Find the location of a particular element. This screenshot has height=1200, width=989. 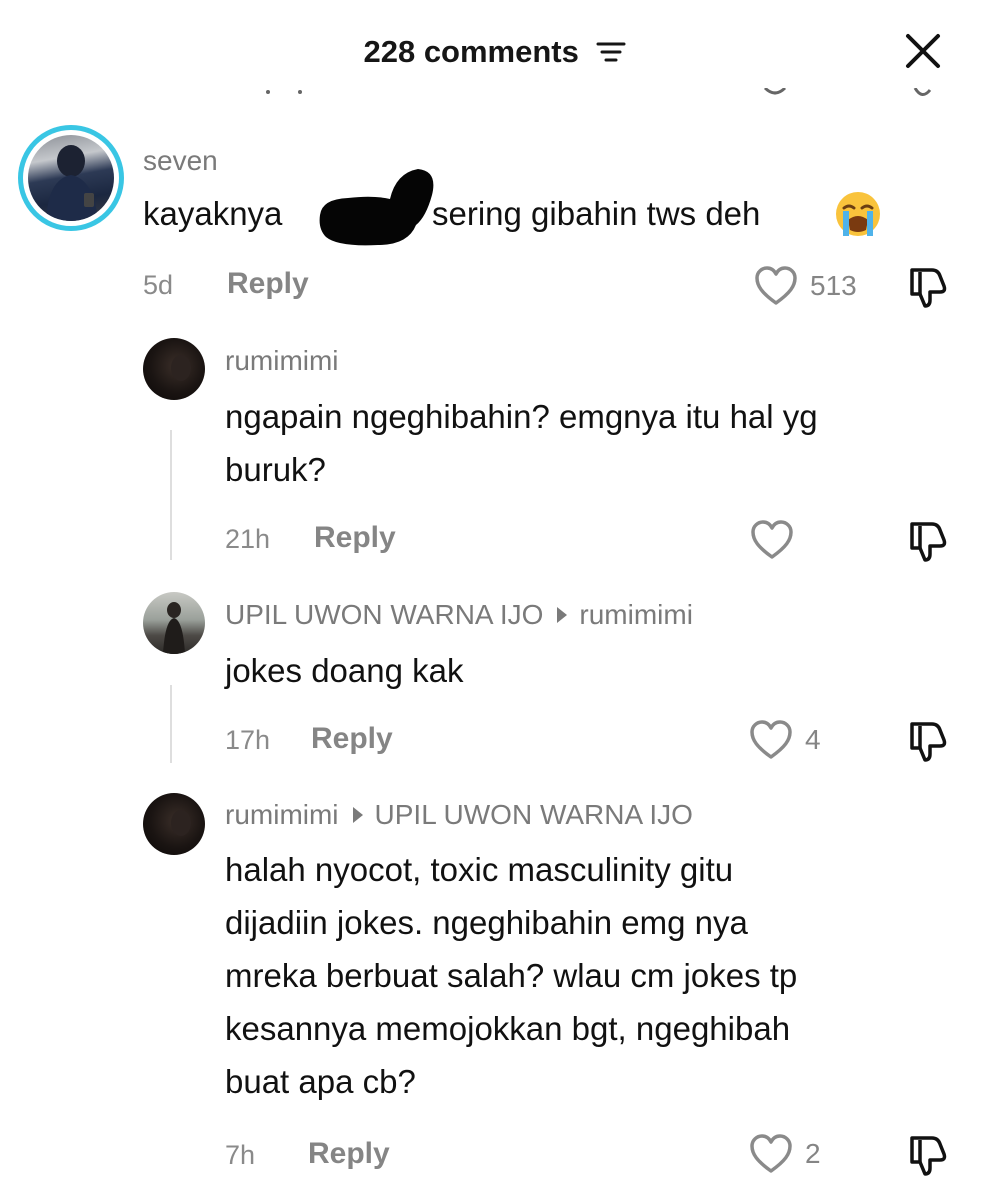

like-count: 2 is located at coordinates (813, 1153).